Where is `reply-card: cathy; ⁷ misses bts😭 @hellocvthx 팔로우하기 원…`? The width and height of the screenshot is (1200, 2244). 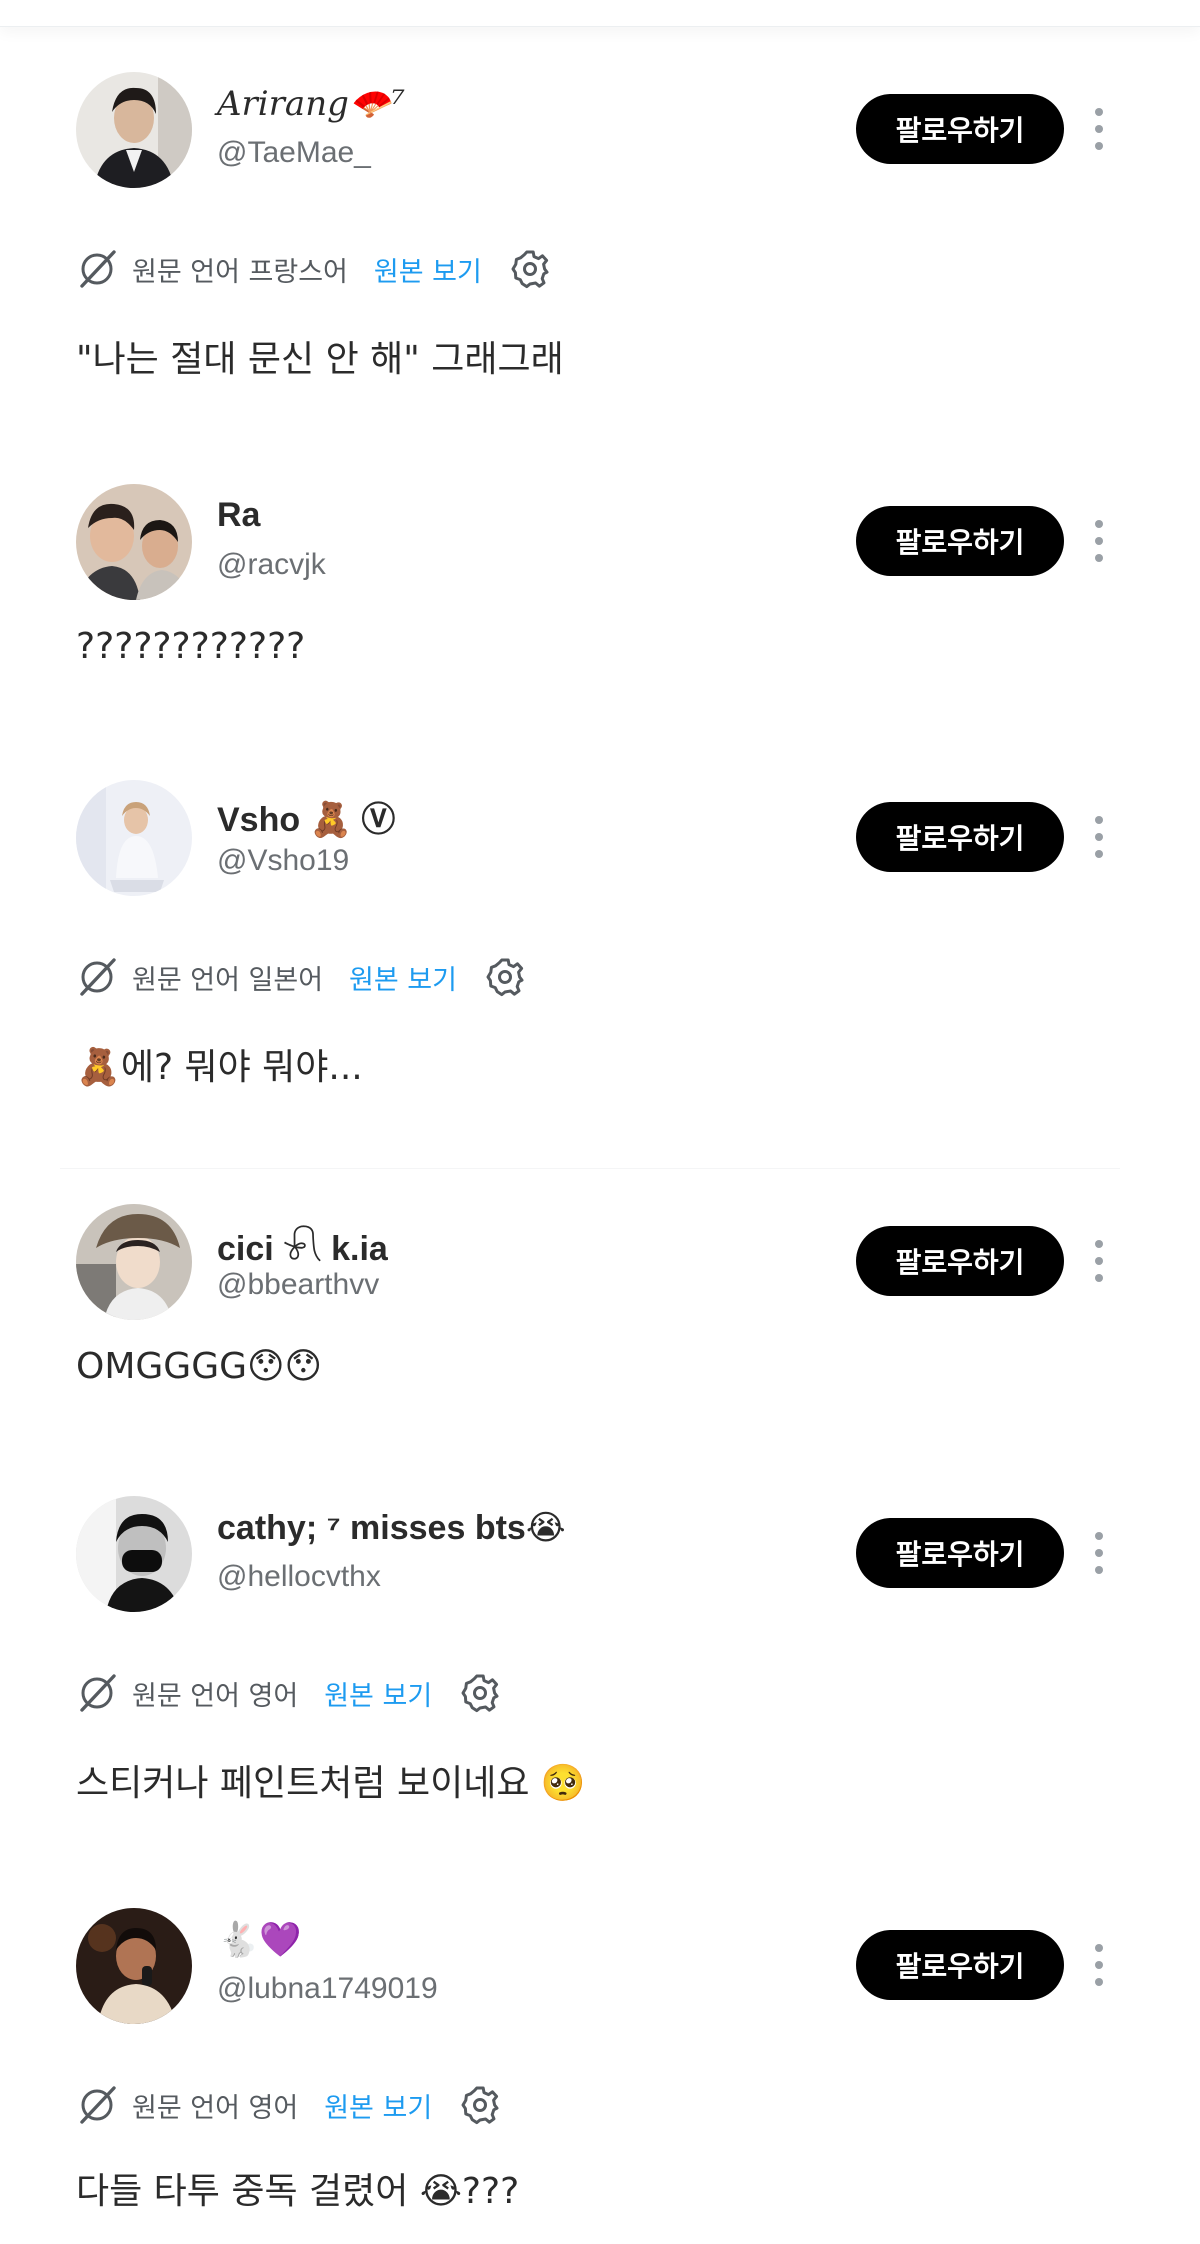 reply-card: cathy; ⁷ misses bts😭 @hellocvthx 팔로우하기 원… is located at coordinates (600, 1661).